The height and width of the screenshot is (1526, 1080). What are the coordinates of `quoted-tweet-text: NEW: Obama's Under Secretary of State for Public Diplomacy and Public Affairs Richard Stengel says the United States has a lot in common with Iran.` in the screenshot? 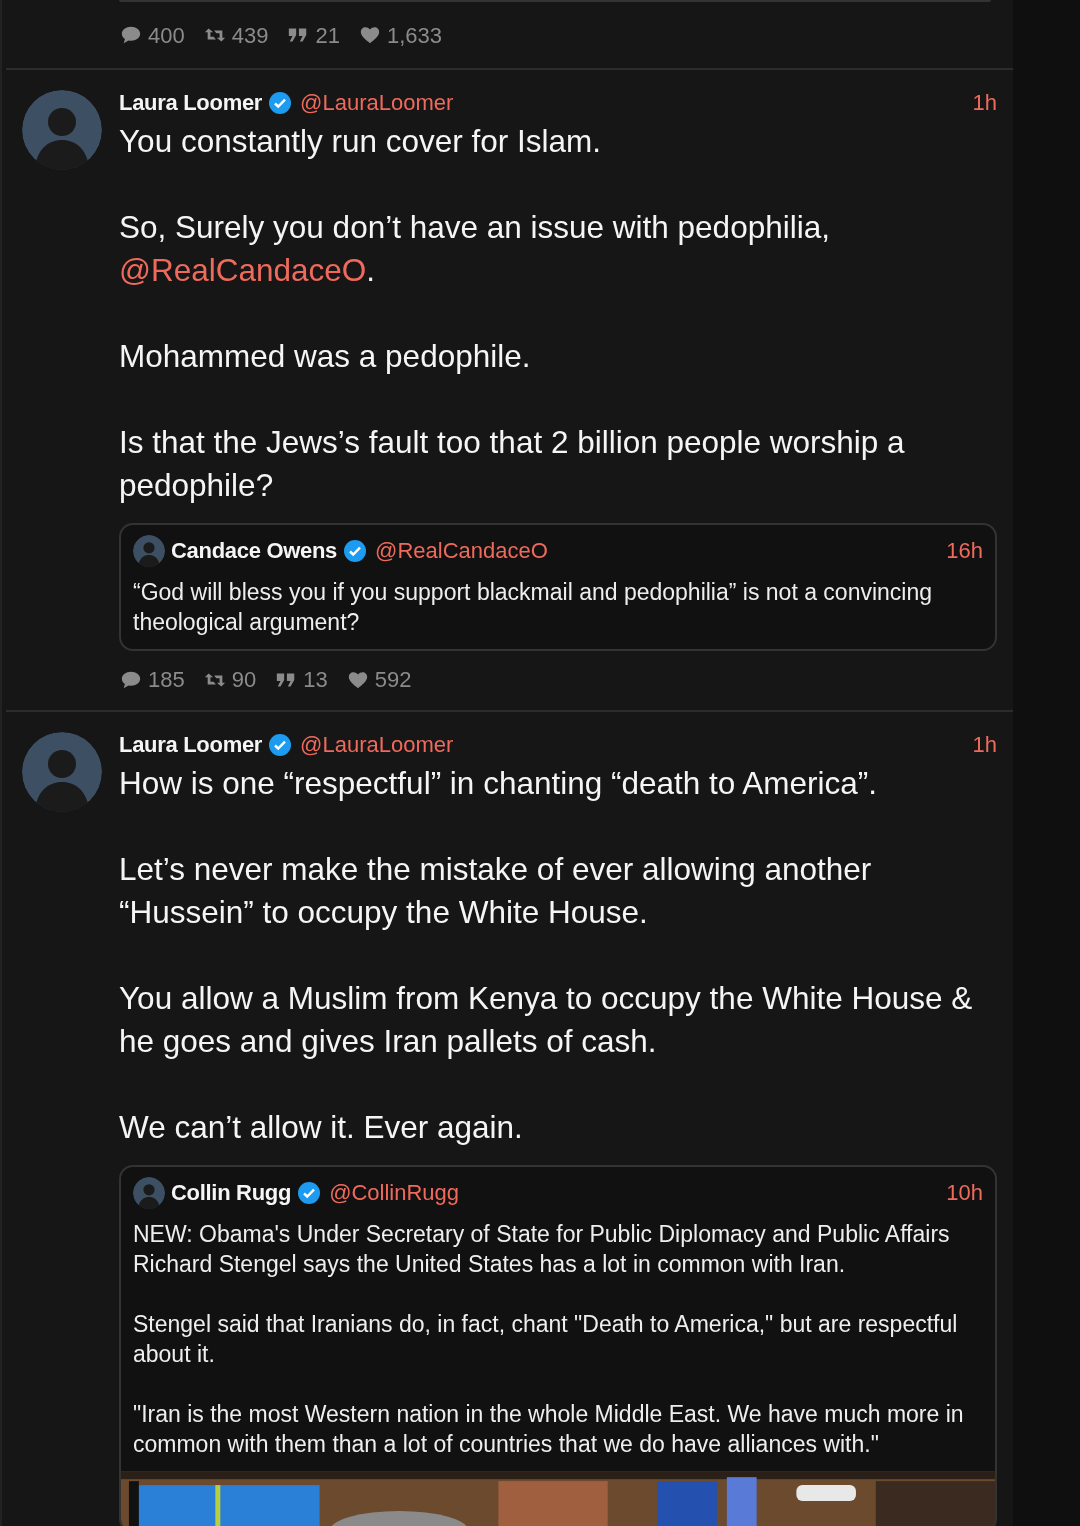 It's located at (542, 1249).